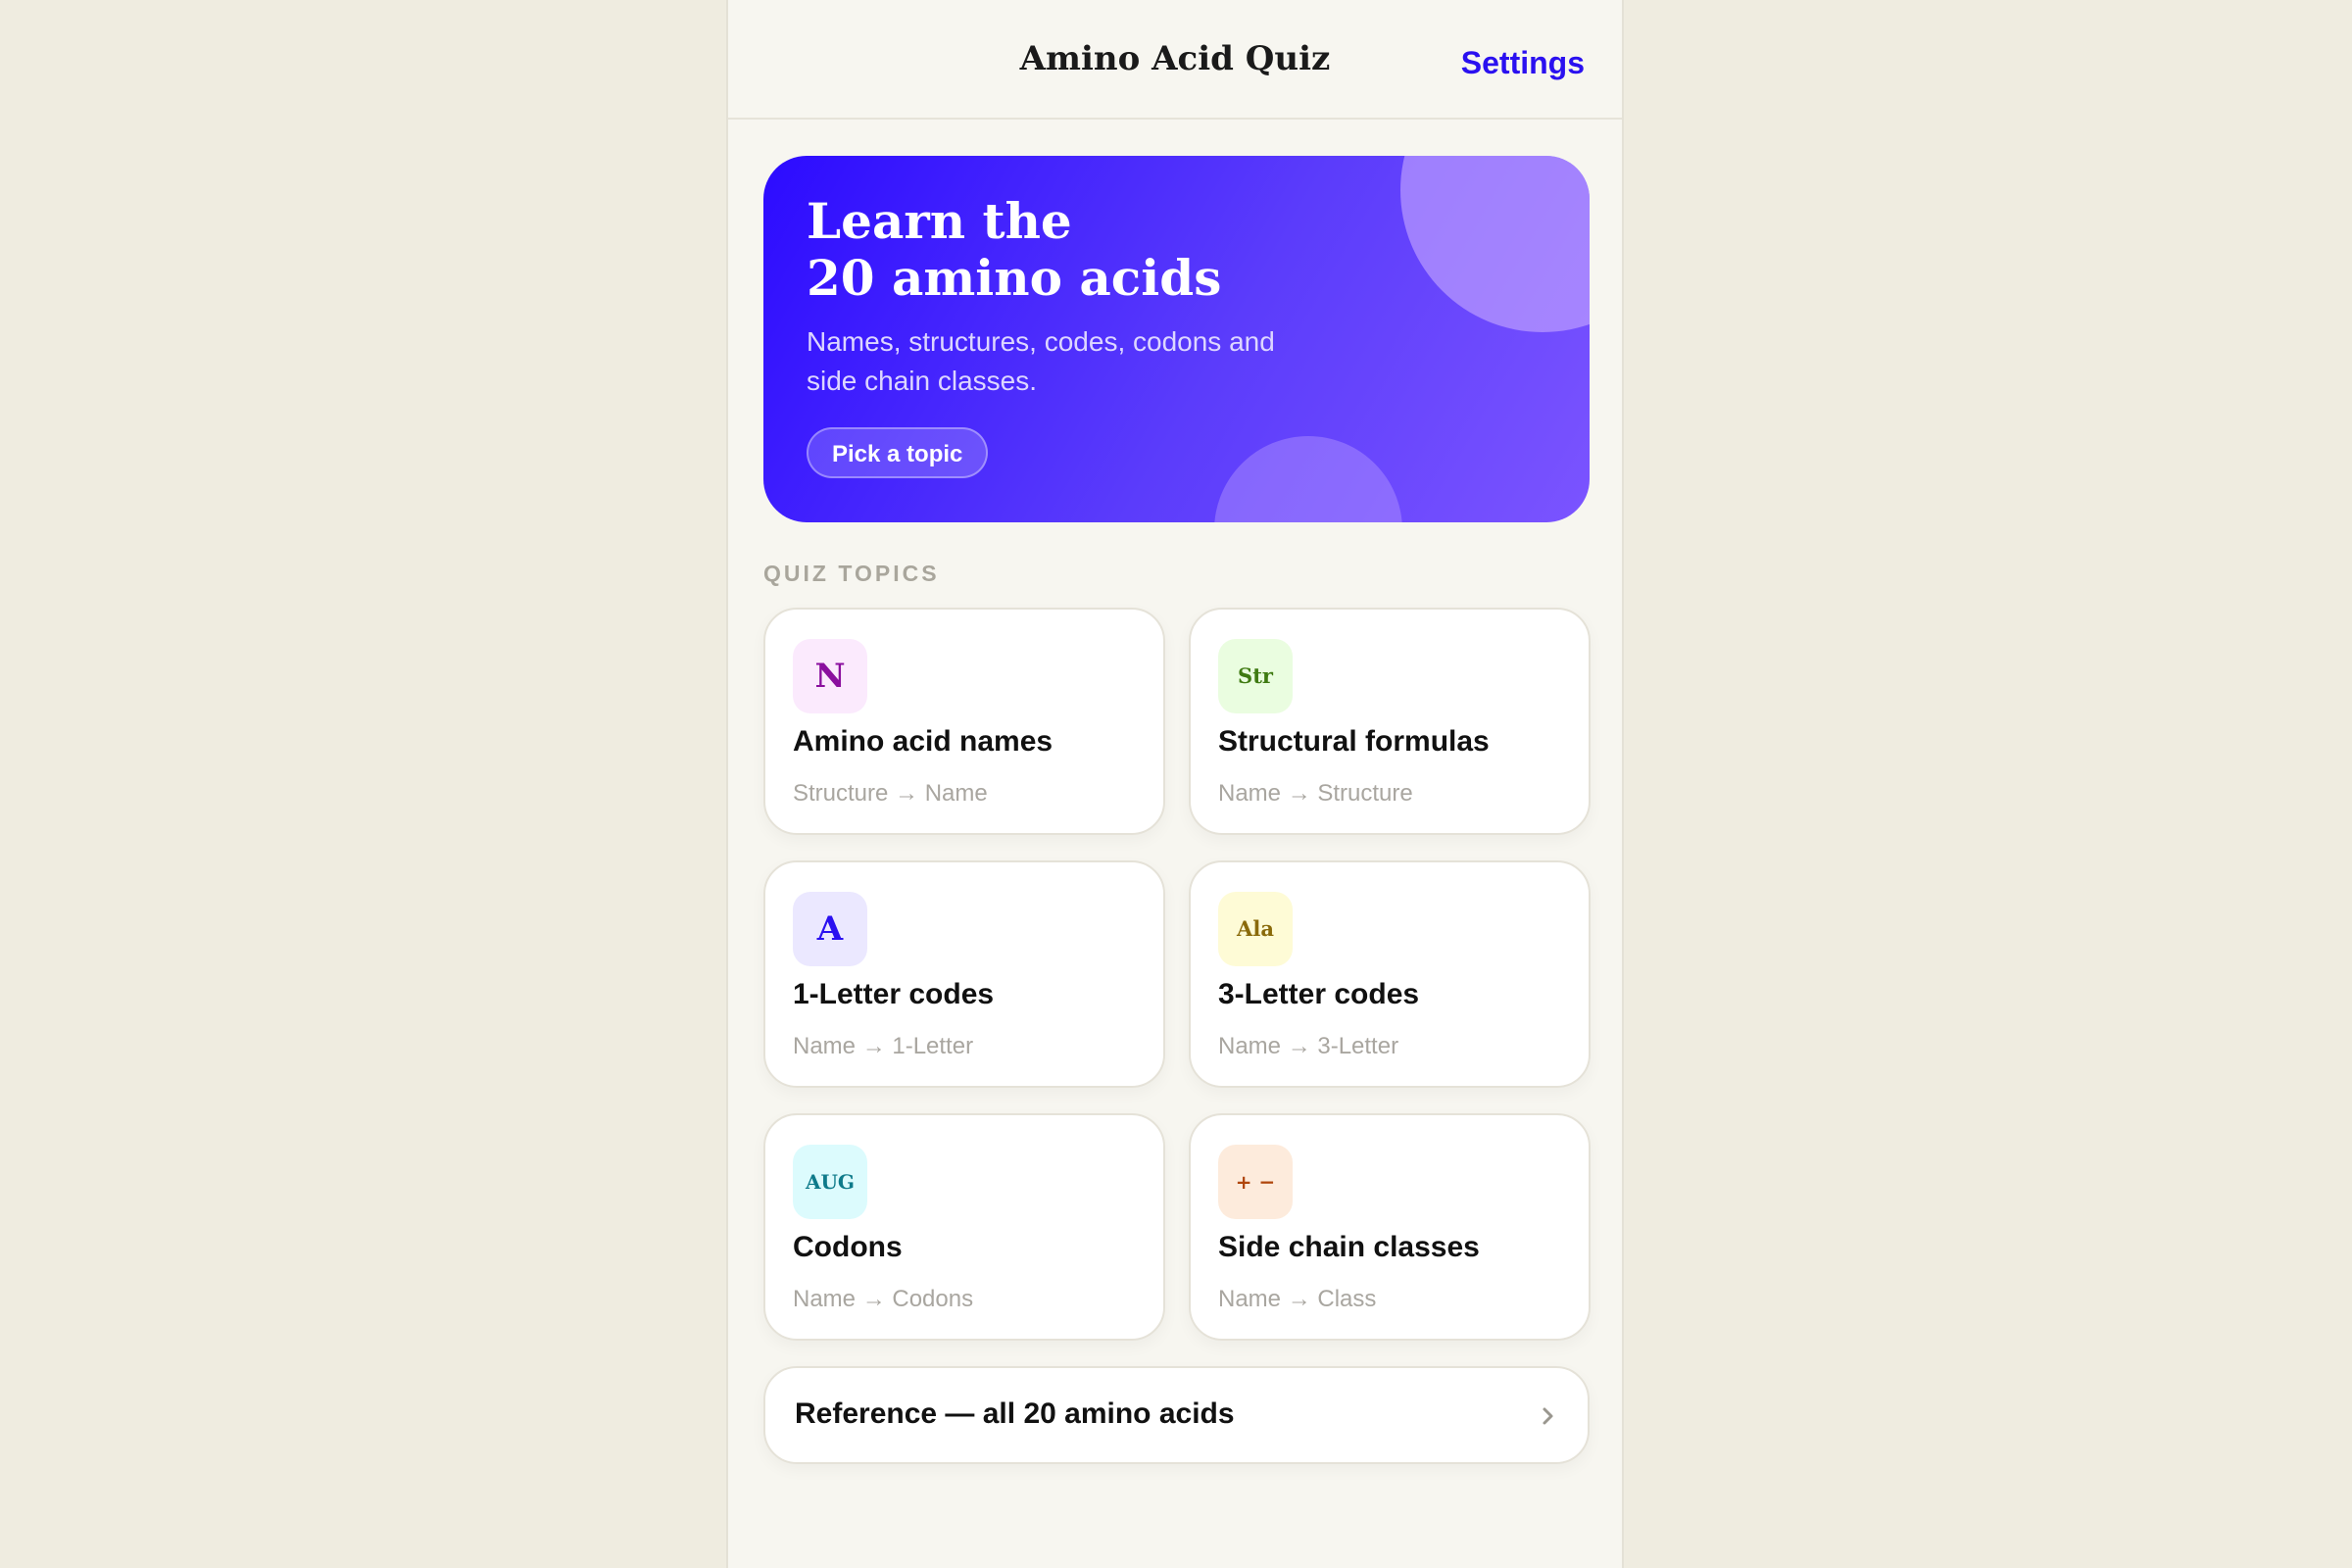  What do you see at coordinates (1354, 741) in the screenshot?
I see `topic-title: Structural formulas` at bounding box center [1354, 741].